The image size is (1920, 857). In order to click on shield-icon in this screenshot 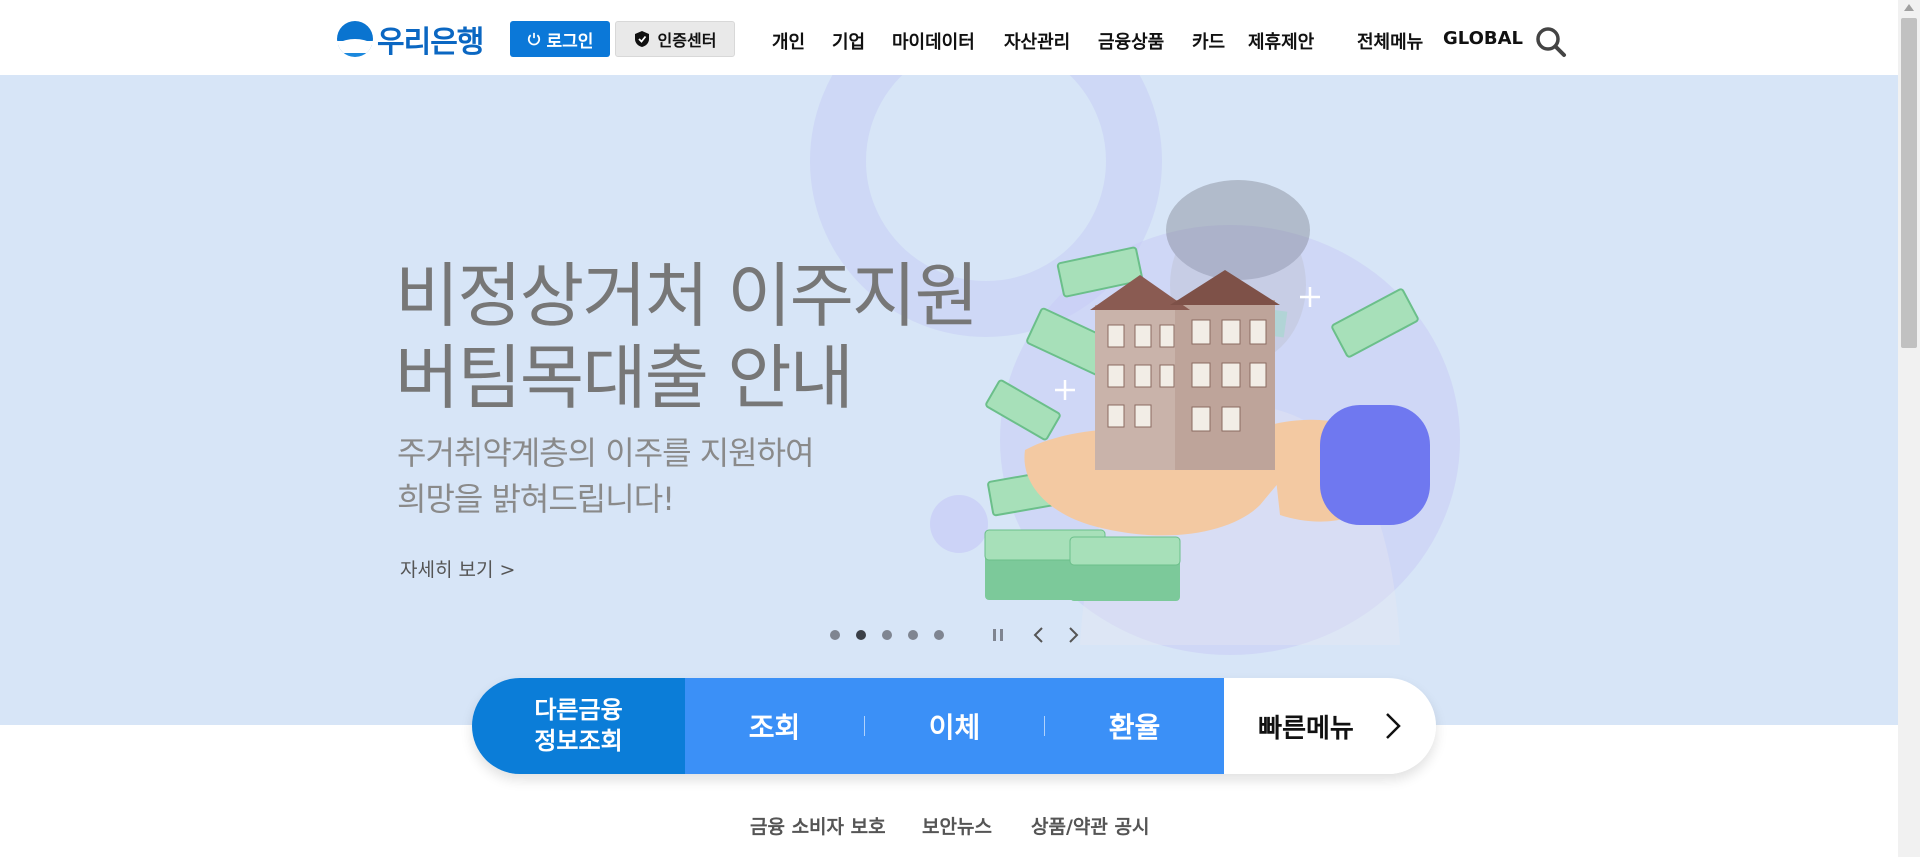, I will do `click(641, 39)`.